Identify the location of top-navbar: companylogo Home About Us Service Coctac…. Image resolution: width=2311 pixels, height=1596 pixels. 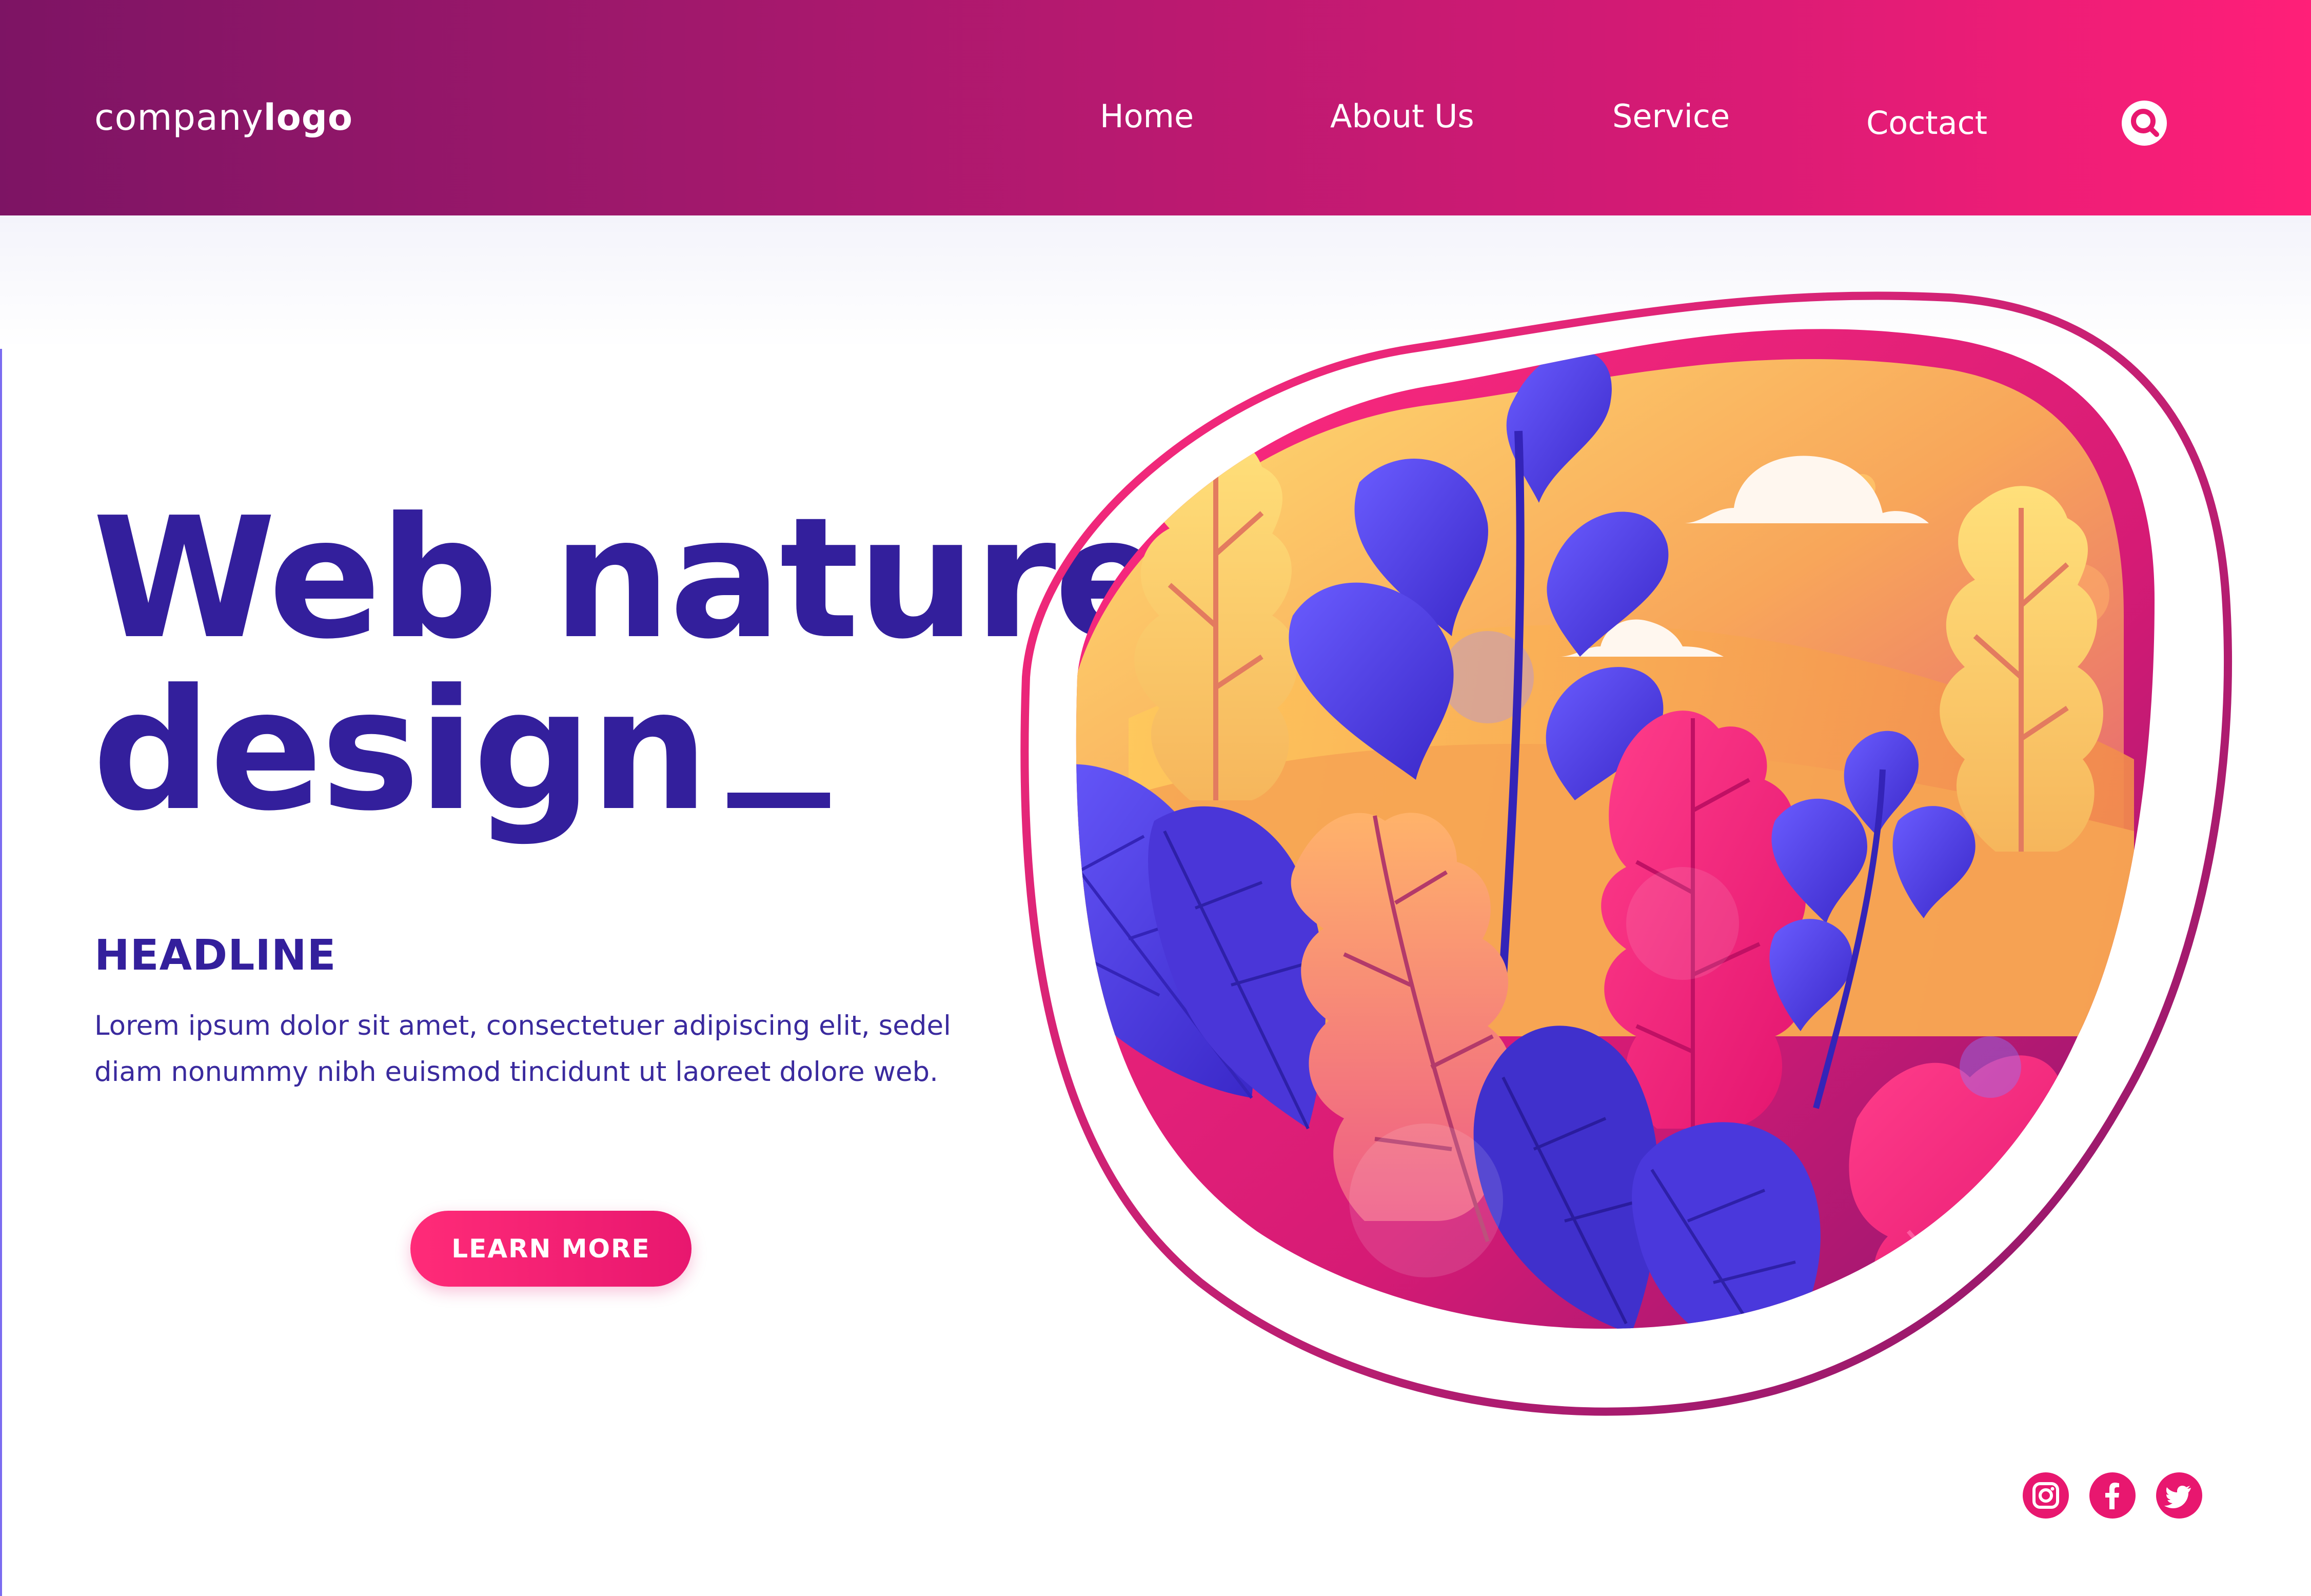
(1155, 107).